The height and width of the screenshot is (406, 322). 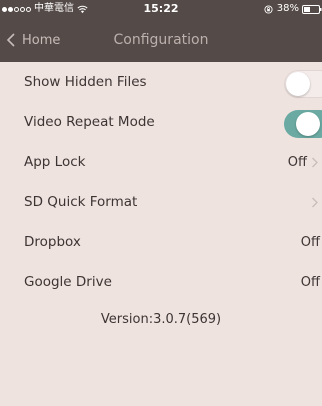 What do you see at coordinates (161, 40) in the screenshot?
I see `navigation-bar: Configuration Home` at bounding box center [161, 40].